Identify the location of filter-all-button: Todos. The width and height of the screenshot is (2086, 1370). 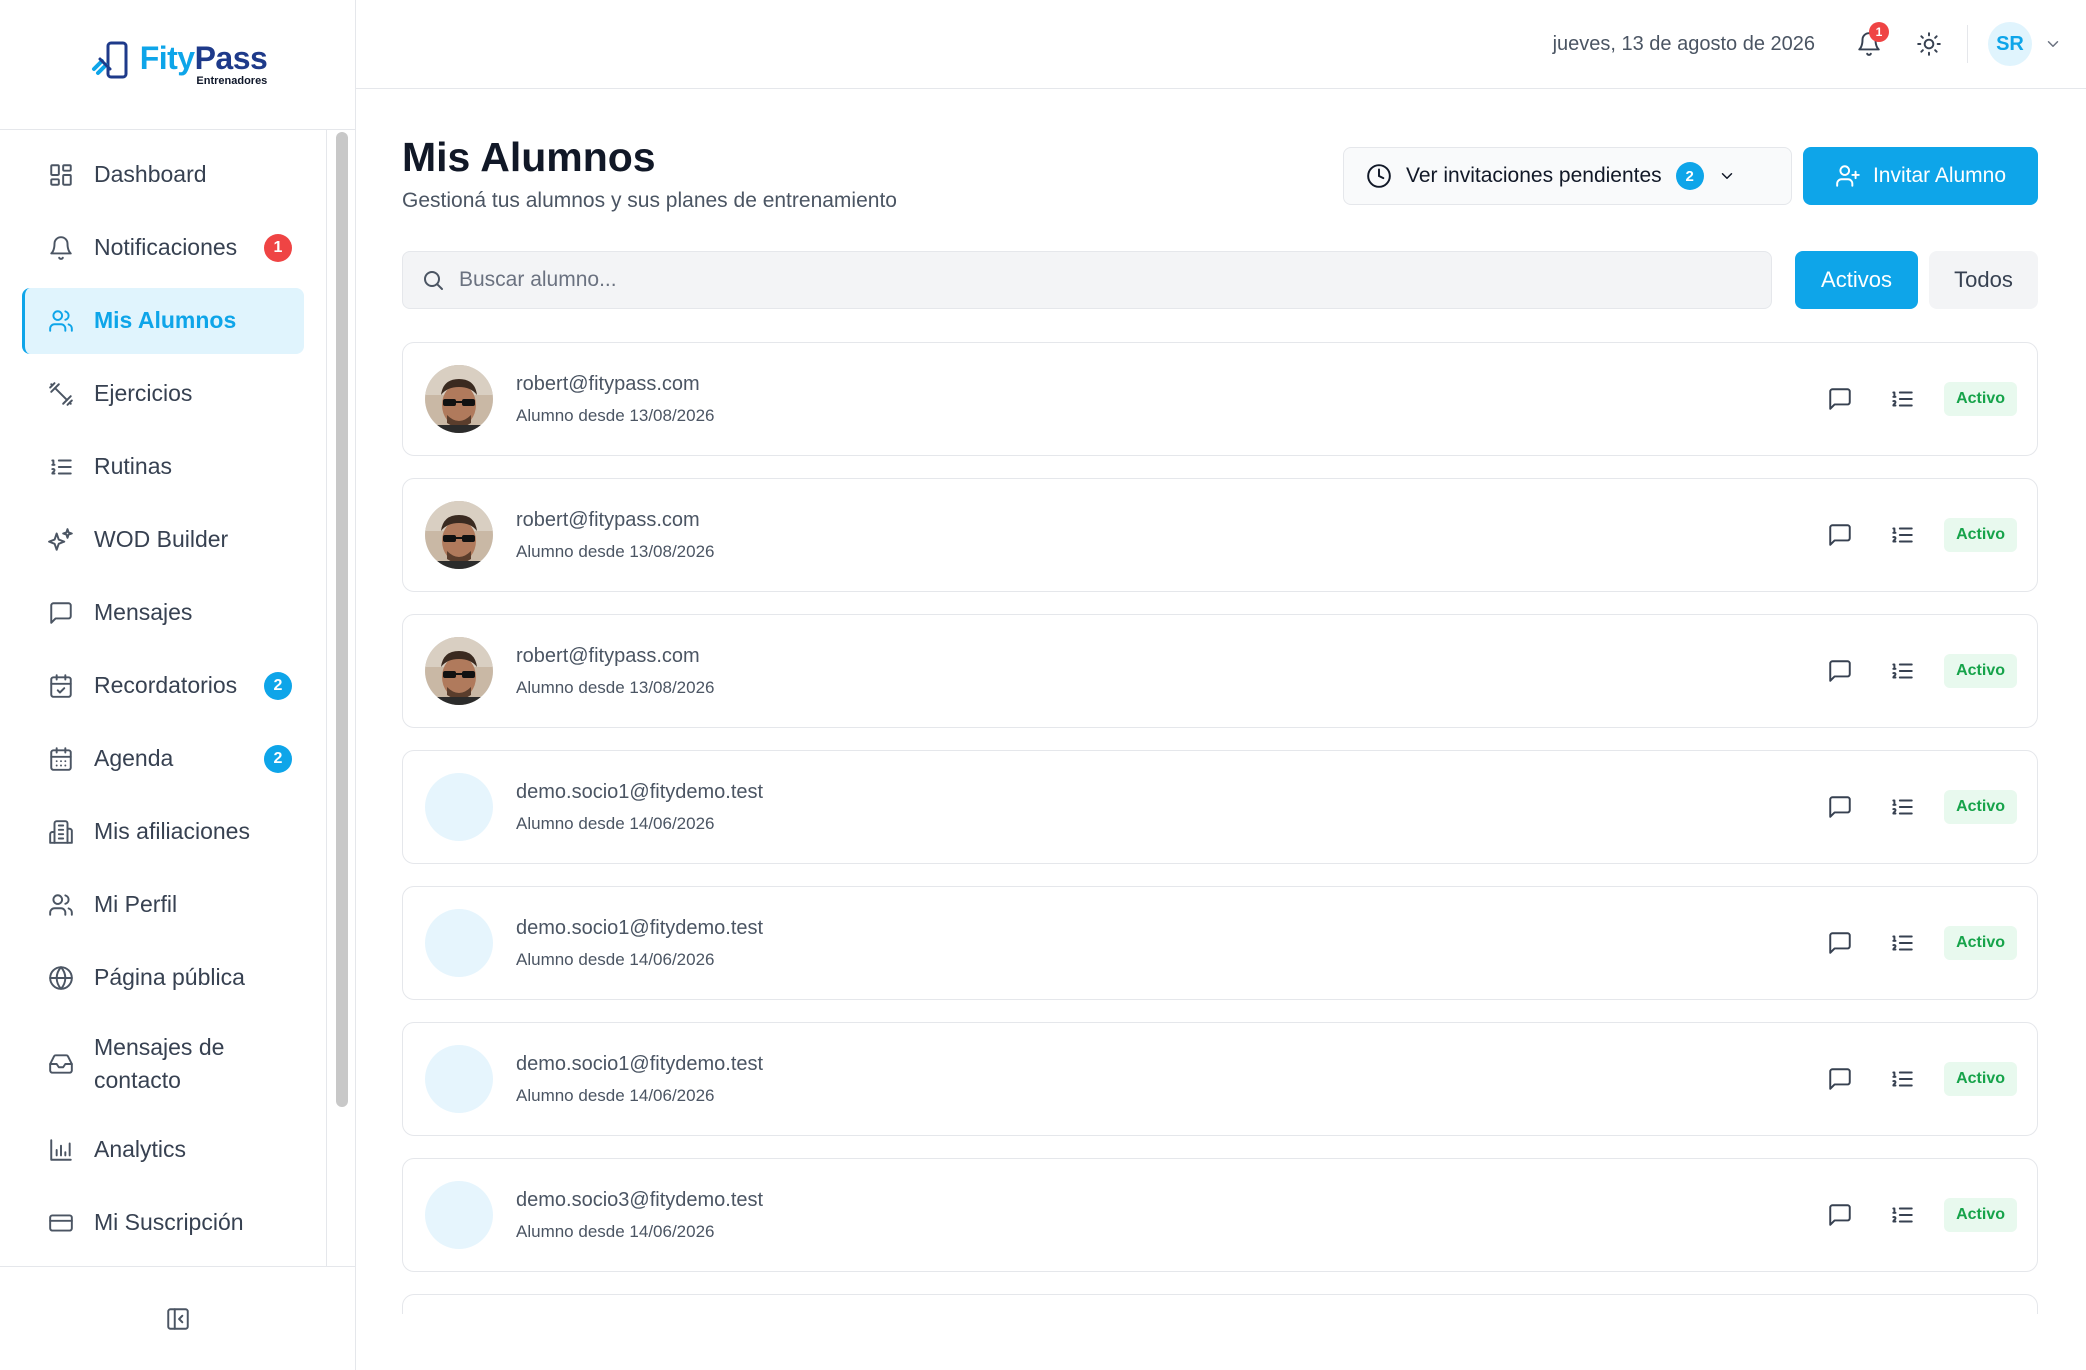
(1983, 280).